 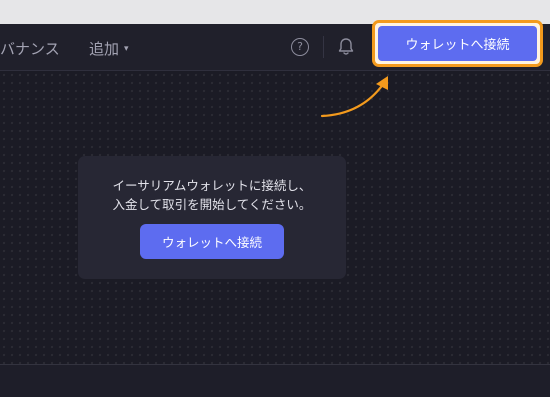 What do you see at coordinates (212, 185) in the screenshot?
I see `connect-prompt-line-1: イーサリアムウォレットに接続し、` at bounding box center [212, 185].